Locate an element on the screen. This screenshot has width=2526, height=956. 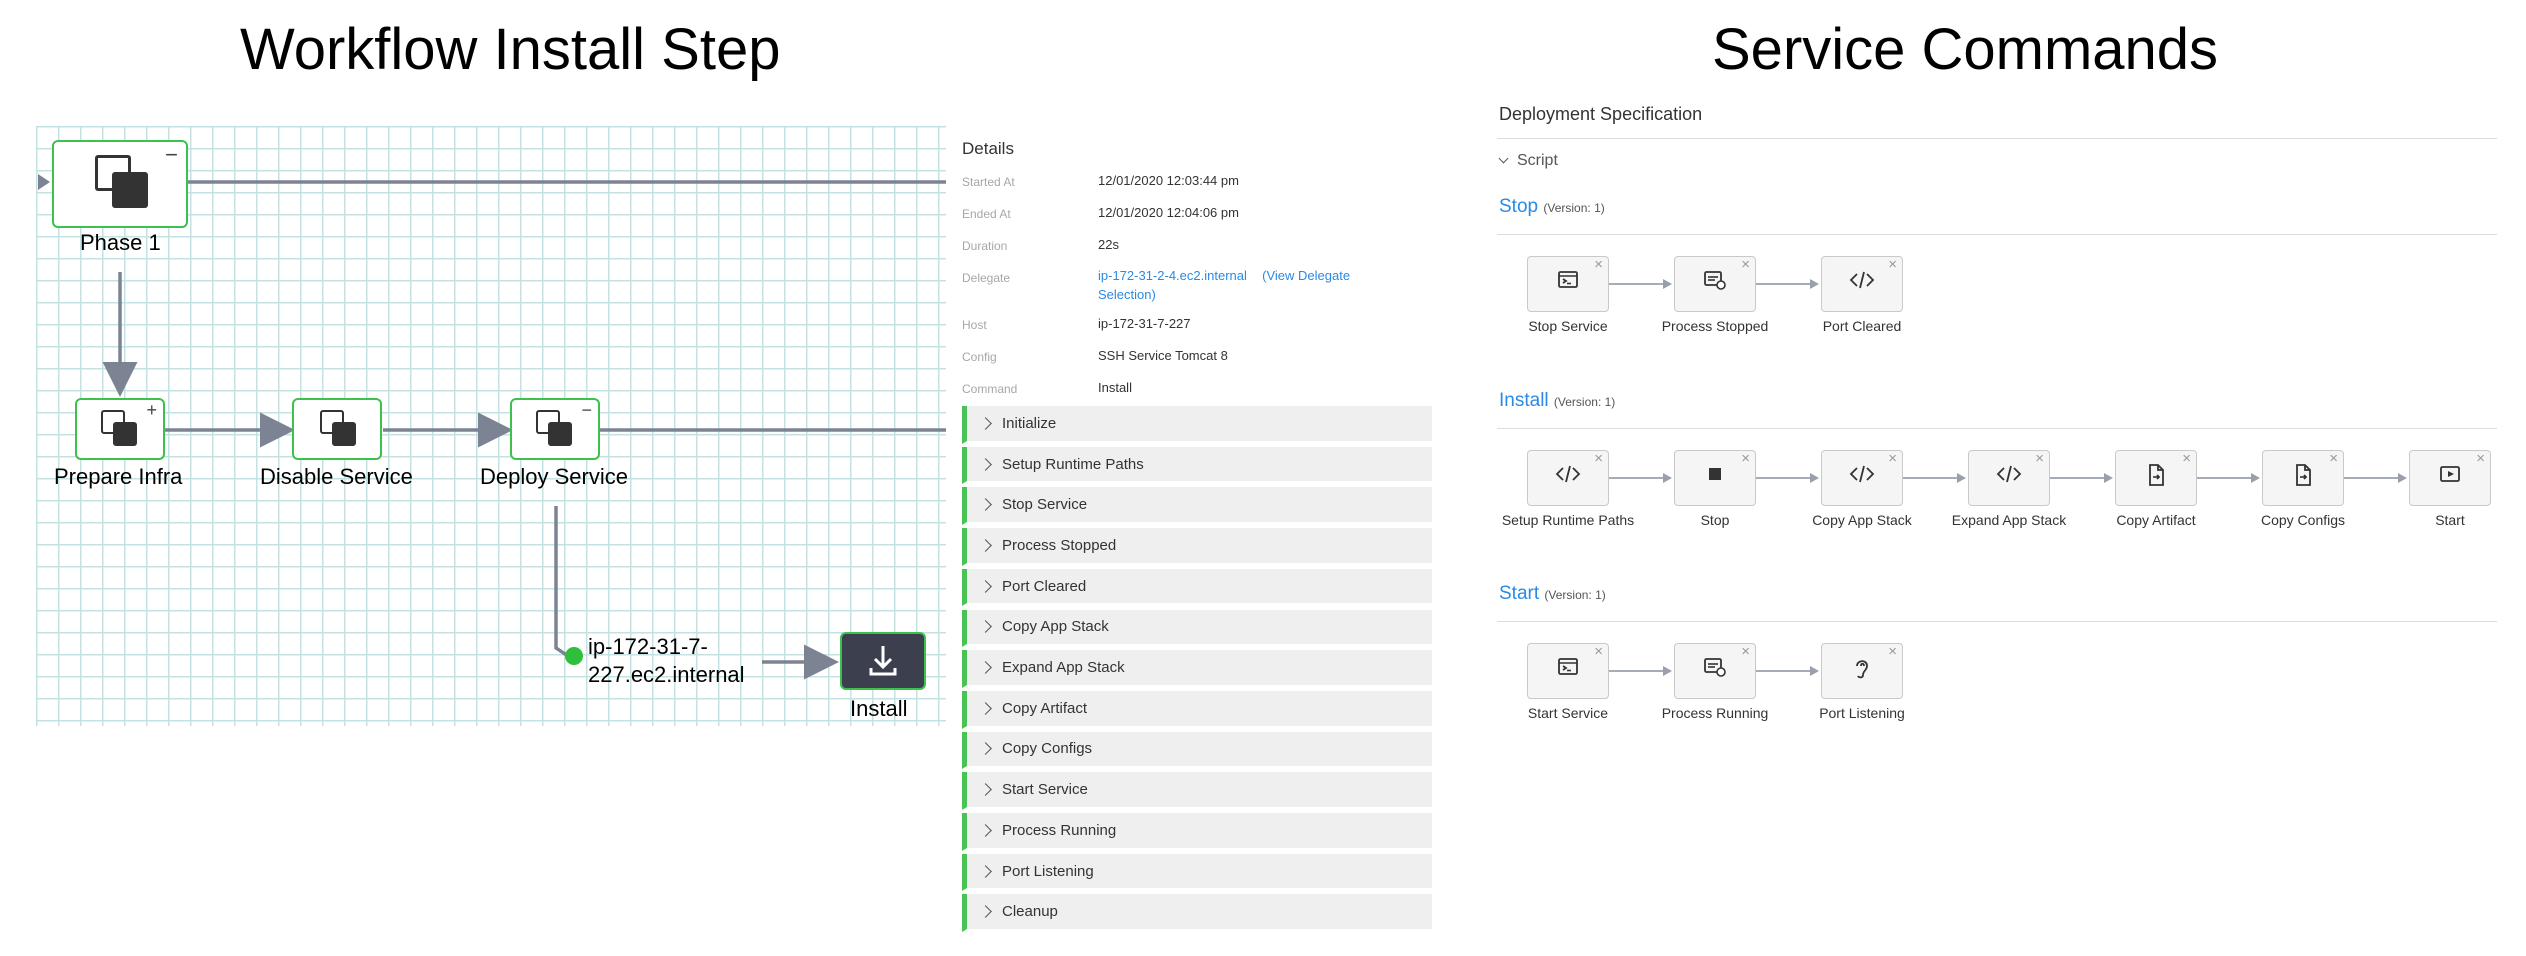
section-name: Start is located at coordinates (1519, 593).